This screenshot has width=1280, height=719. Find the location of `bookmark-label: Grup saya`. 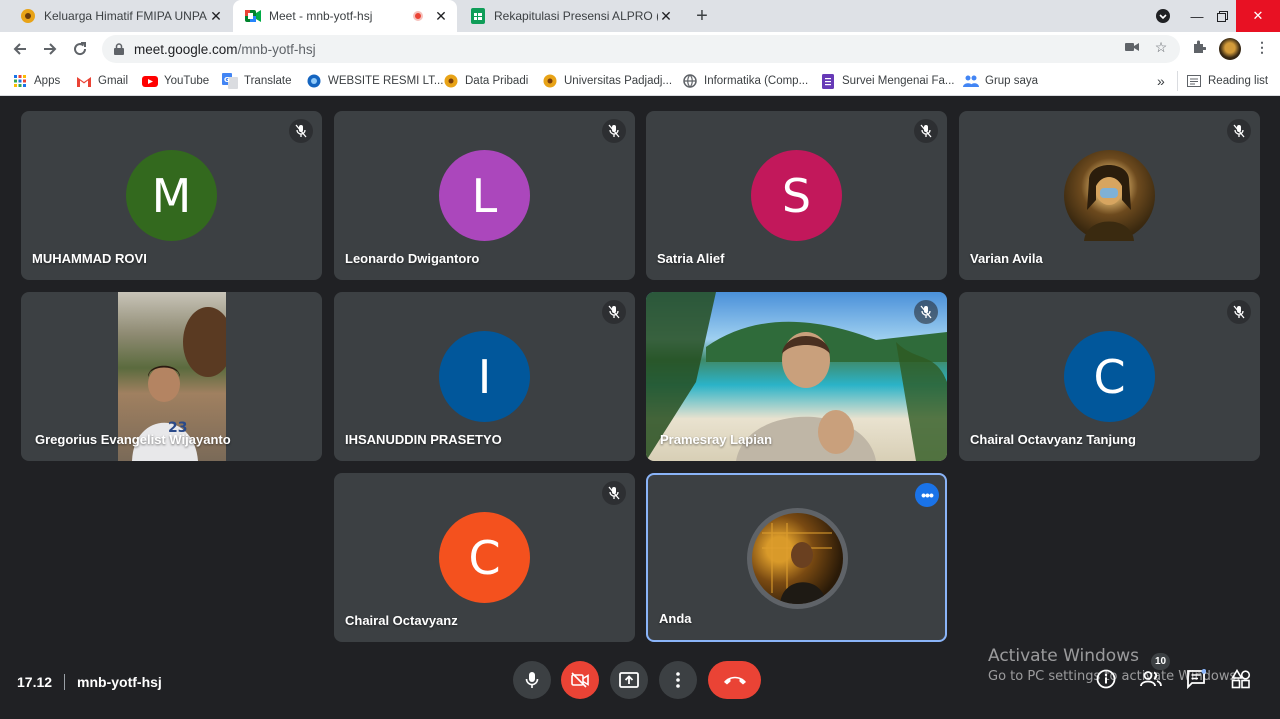

bookmark-label: Grup saya is located at coordinates (1012, 81).